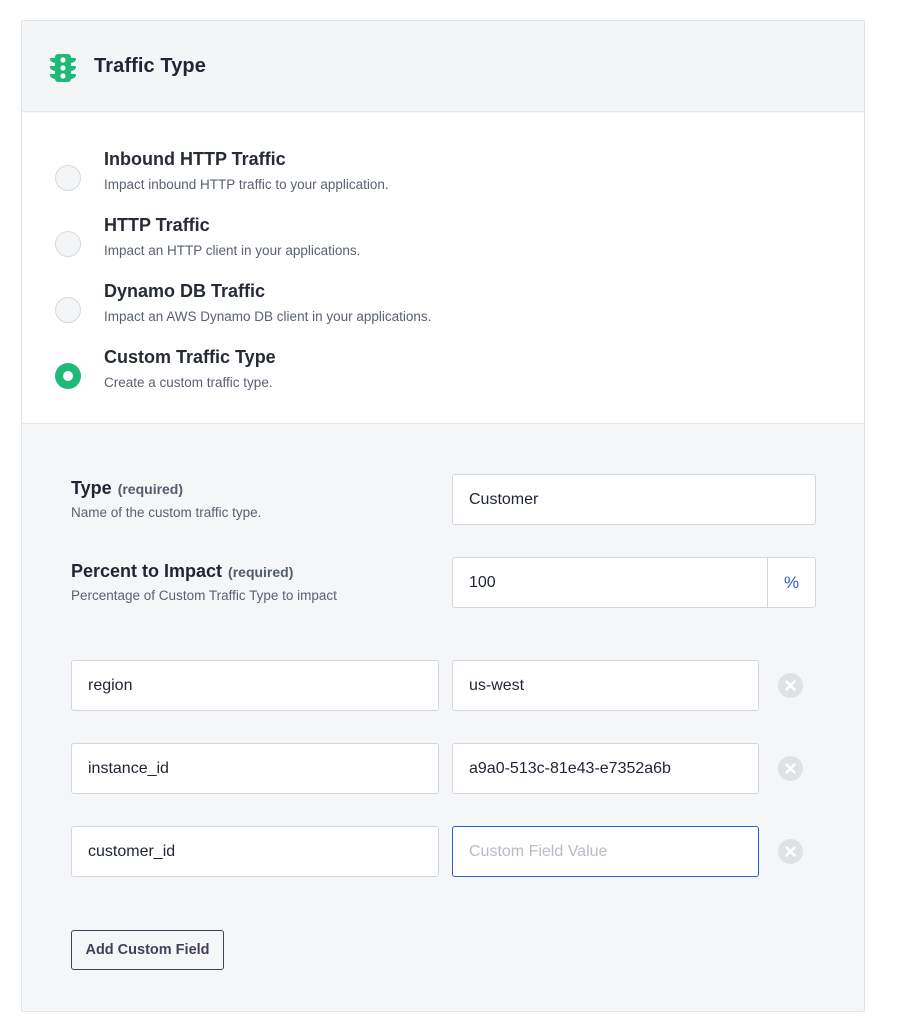 The height and width of the screenshot is (1024, 913). Describe the element at coordinates (443, 66) in the screenshot. I see `card-header: Traffic Type` at that location.